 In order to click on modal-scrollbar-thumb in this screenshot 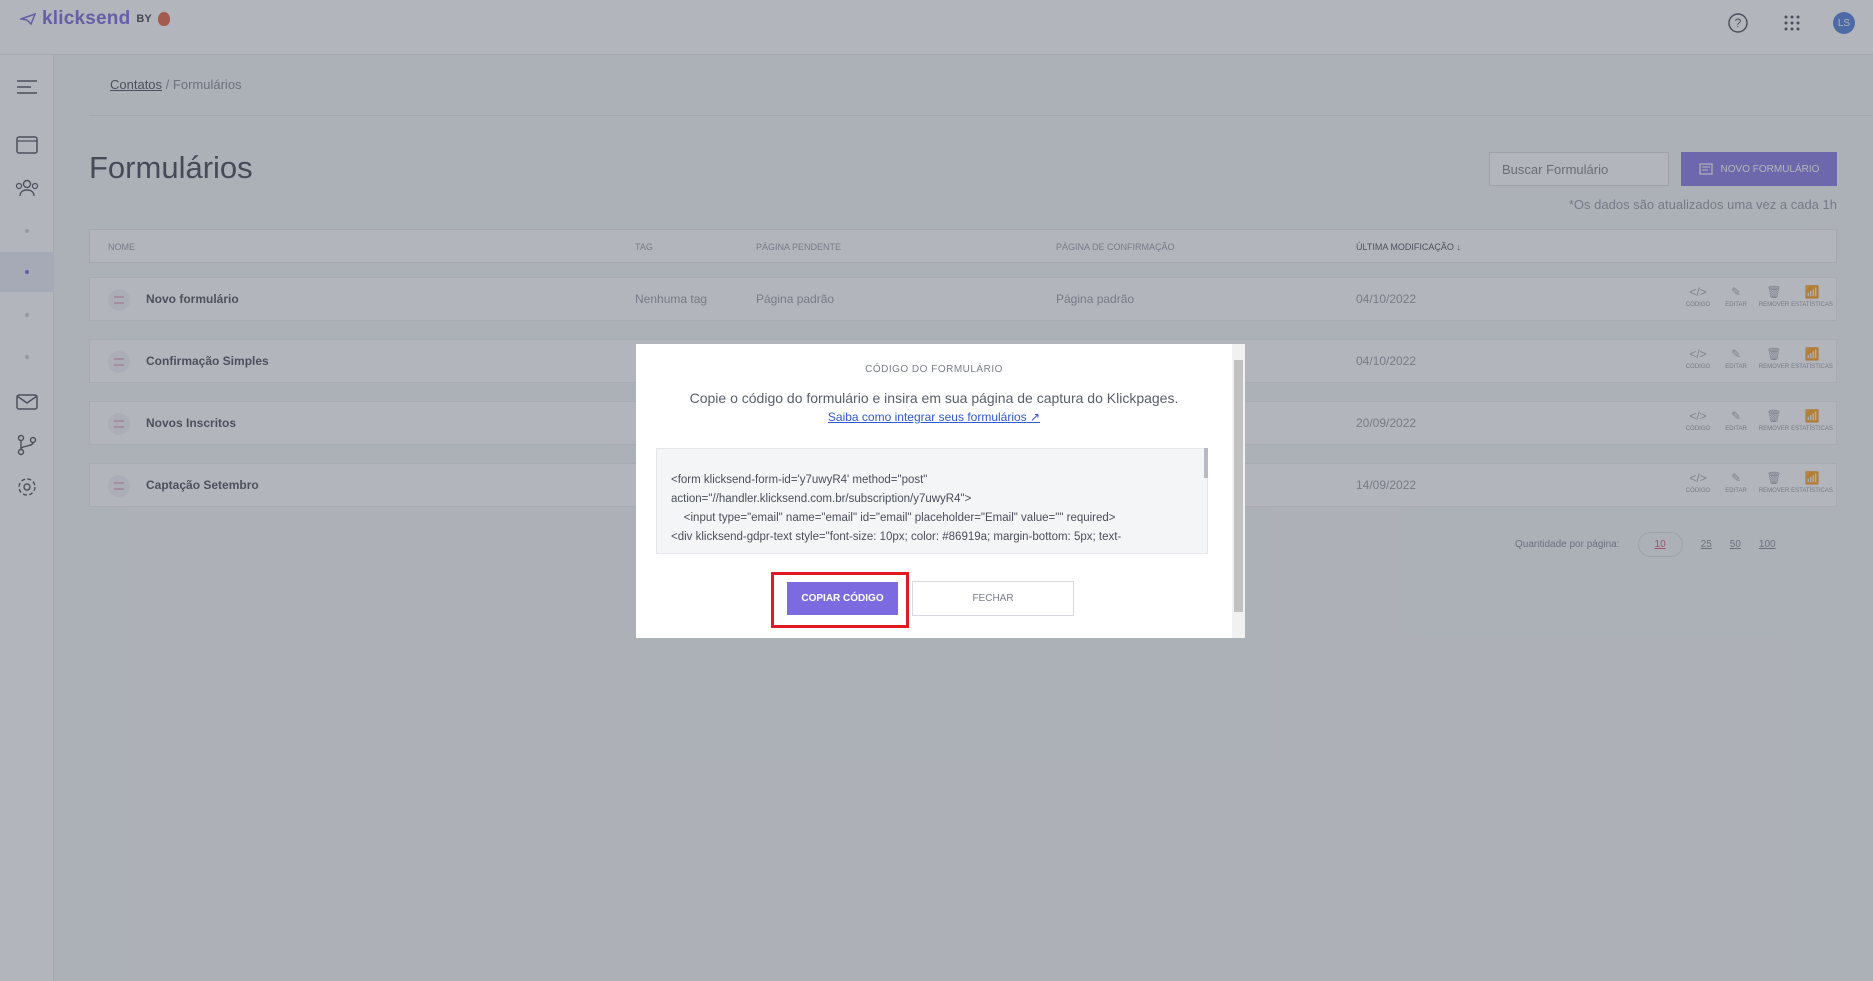, I will do `click(1238, 486)`.